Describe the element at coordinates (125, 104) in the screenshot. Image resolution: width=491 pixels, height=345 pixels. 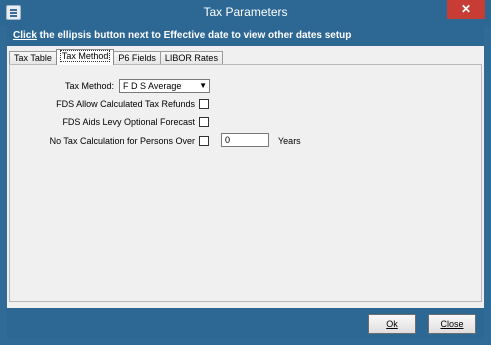
I see `refunds-label: FDS Allow Calculated Tax Refunds` at that location.